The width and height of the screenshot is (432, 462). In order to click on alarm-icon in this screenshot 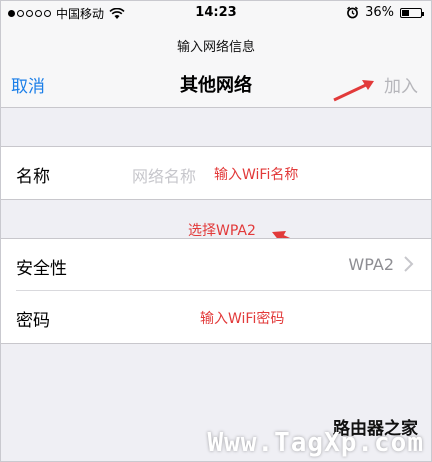, I will do `click(353, 12)`.